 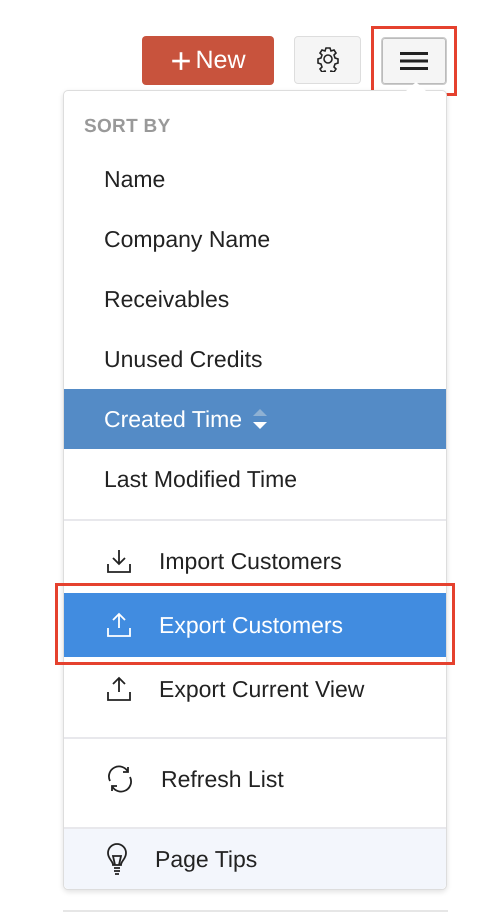 What do you see at coordinates (255, 359) in the screenshot?
I see `sort-option: Unused Credits` at bounding box center [255, 359].